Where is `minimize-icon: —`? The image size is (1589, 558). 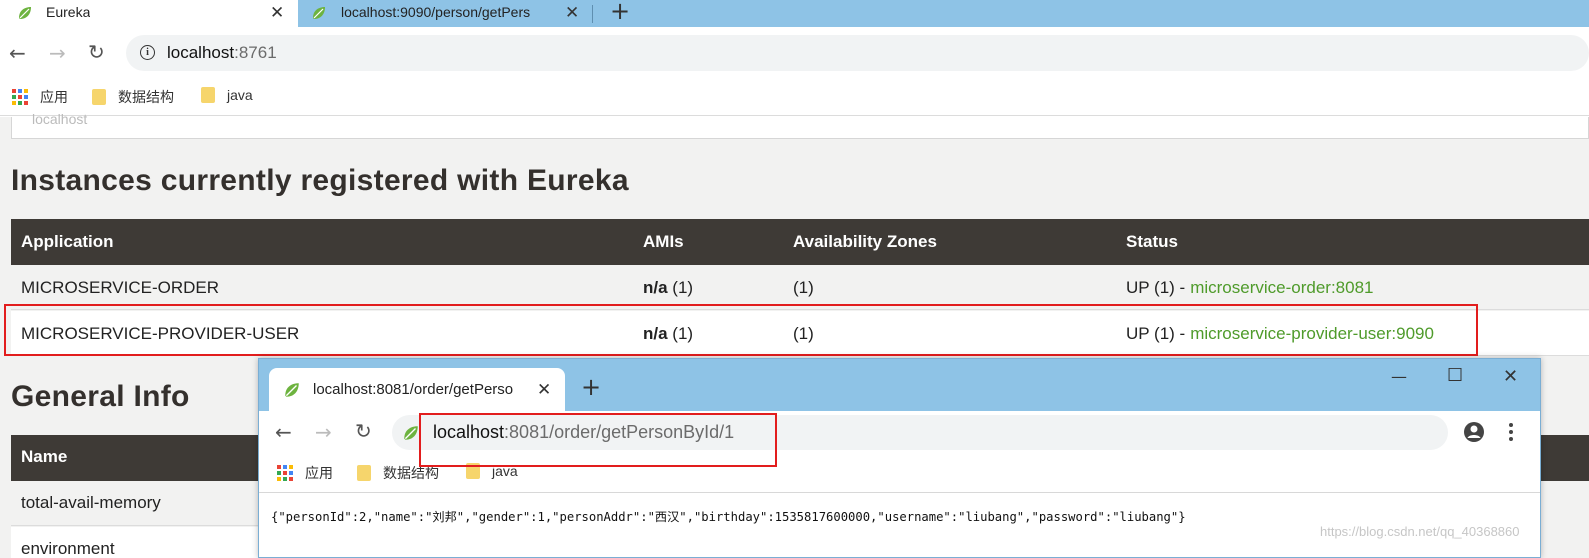
minimize-icon: — is located at coordinates (1399, 376).